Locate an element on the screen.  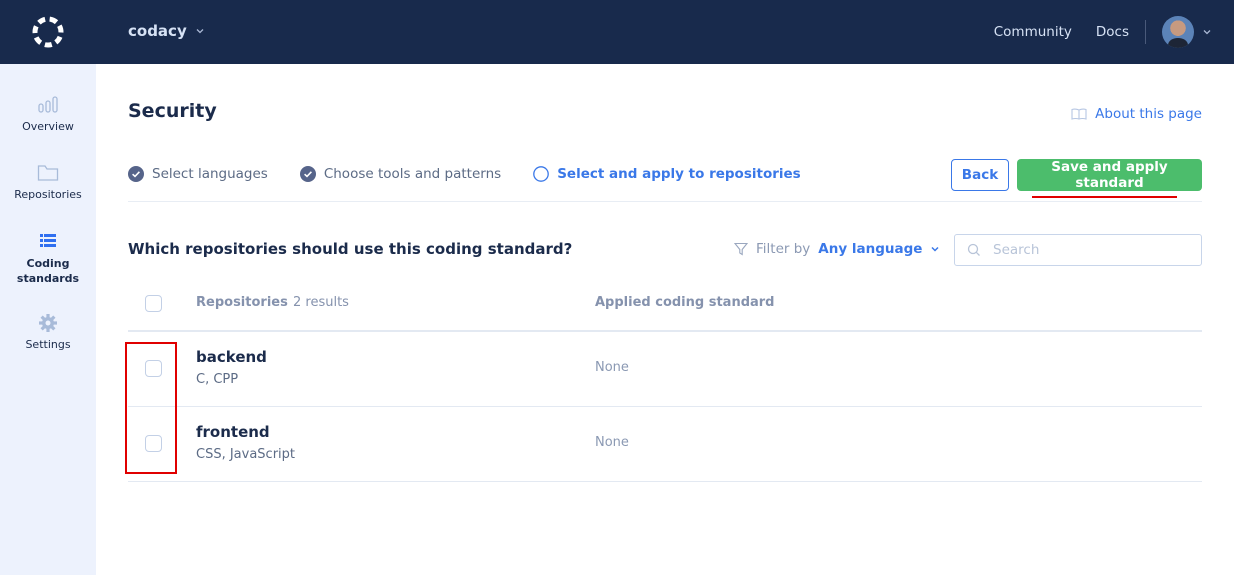
annotation-underline is located at coordinates (1104, 197).